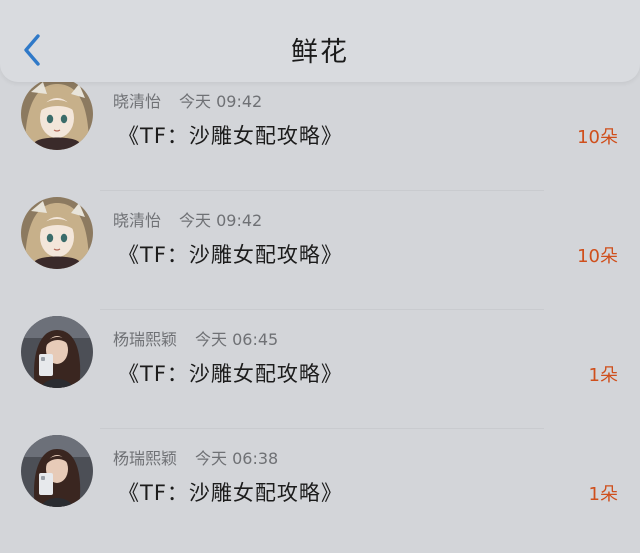 The image size is (640, 553). Describe the element at coordinates (320, 52) in the screenshot. I see `page-title: 鲜花` at that location.